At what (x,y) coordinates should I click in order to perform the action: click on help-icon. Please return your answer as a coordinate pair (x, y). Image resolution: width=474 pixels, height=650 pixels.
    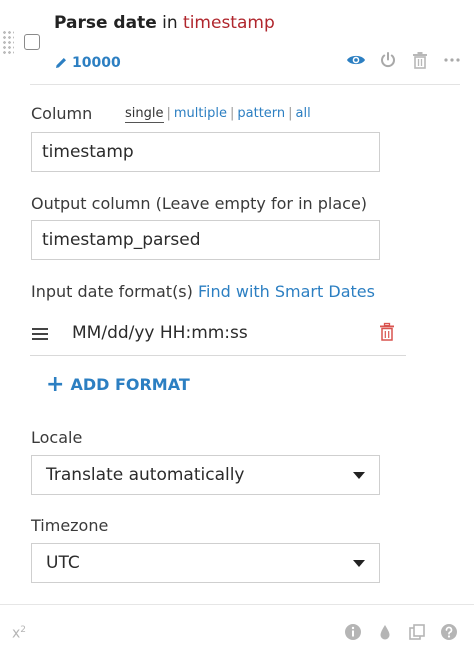
    Looking at the image, I should click on (449, 632).